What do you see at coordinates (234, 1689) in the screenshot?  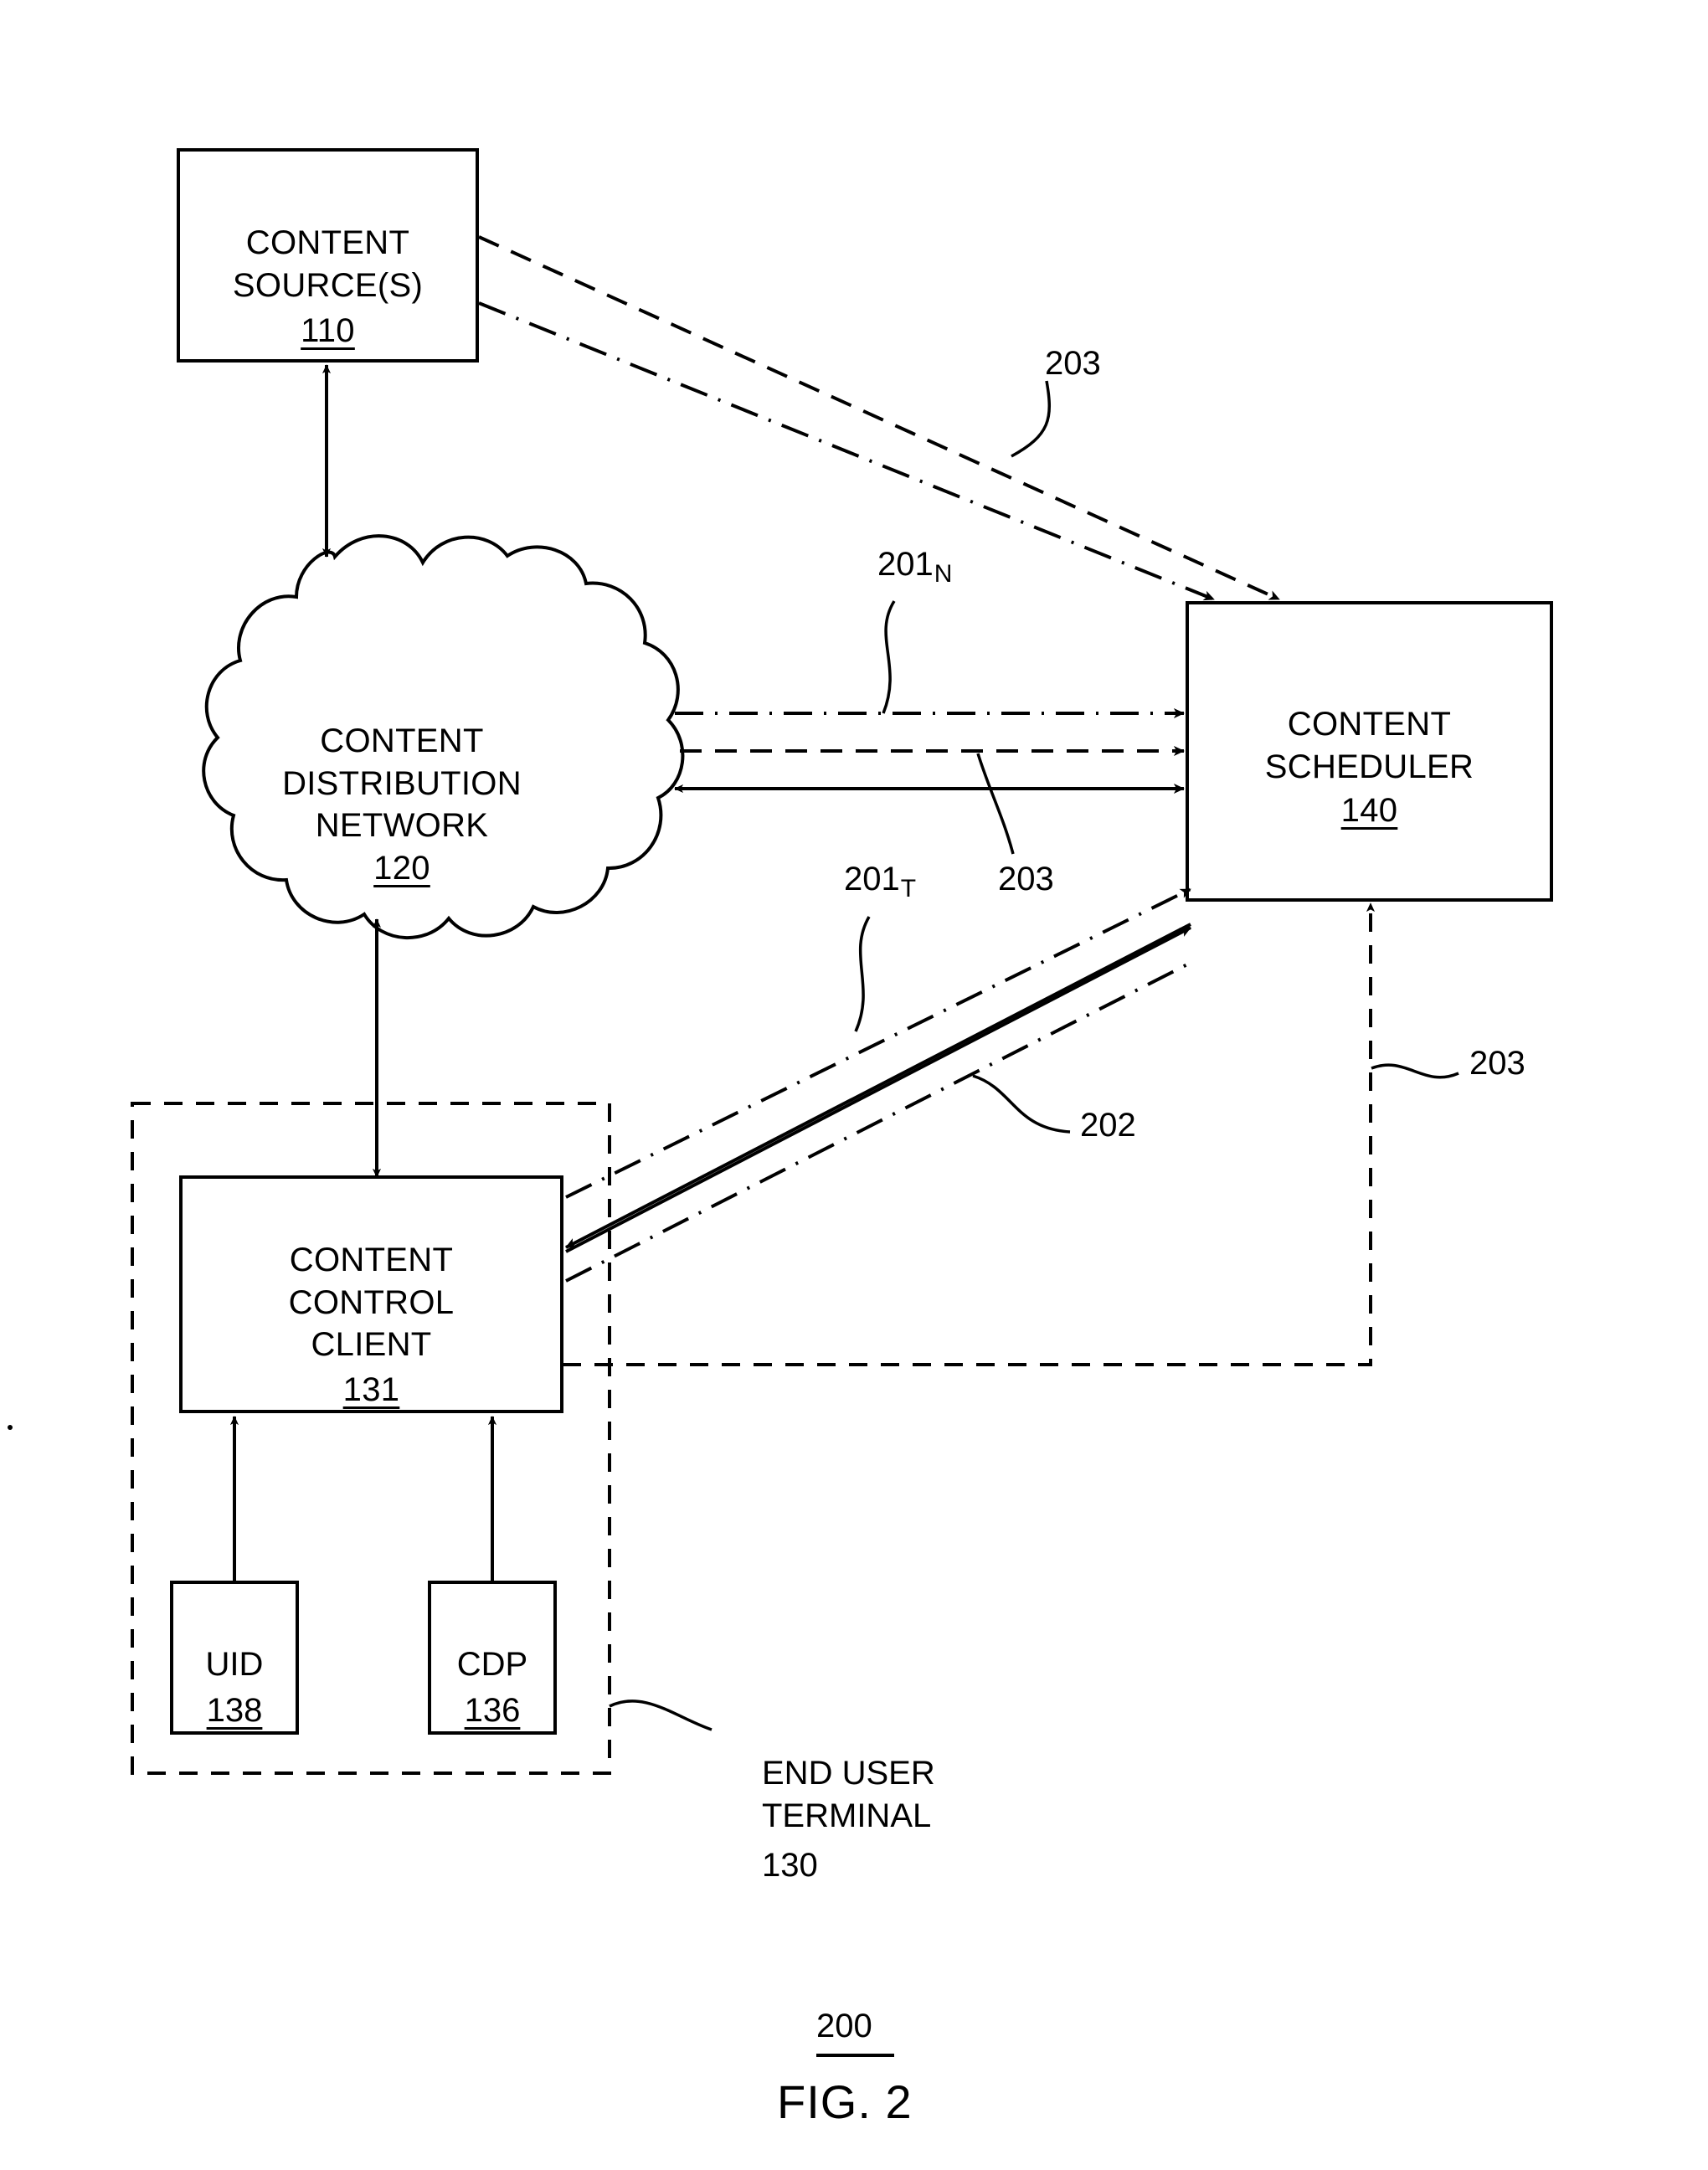 I see `uid-ref: 138` at bounding box center [234, 1689].